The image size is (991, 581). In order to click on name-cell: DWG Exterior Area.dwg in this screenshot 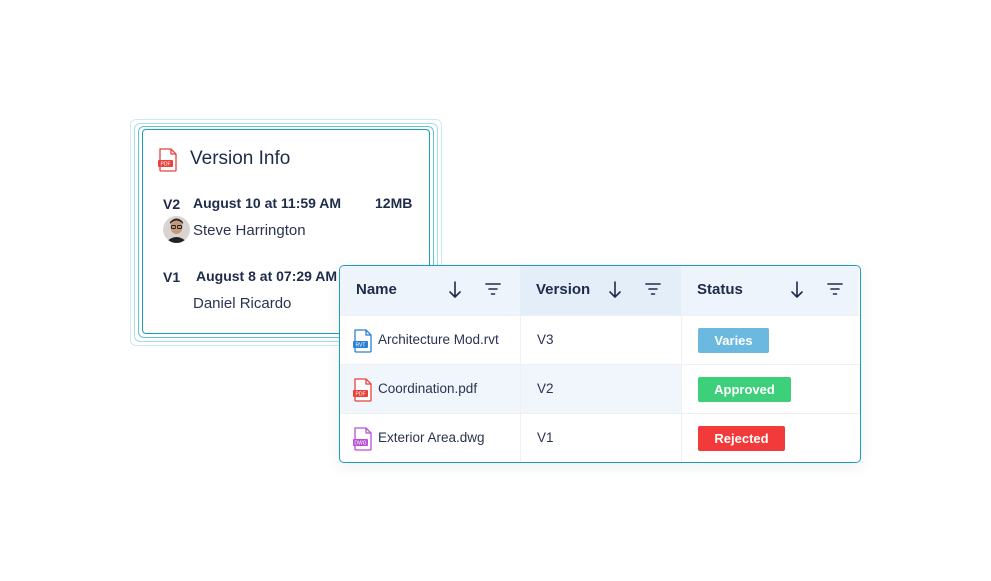, I will do `click(430, 438)`.